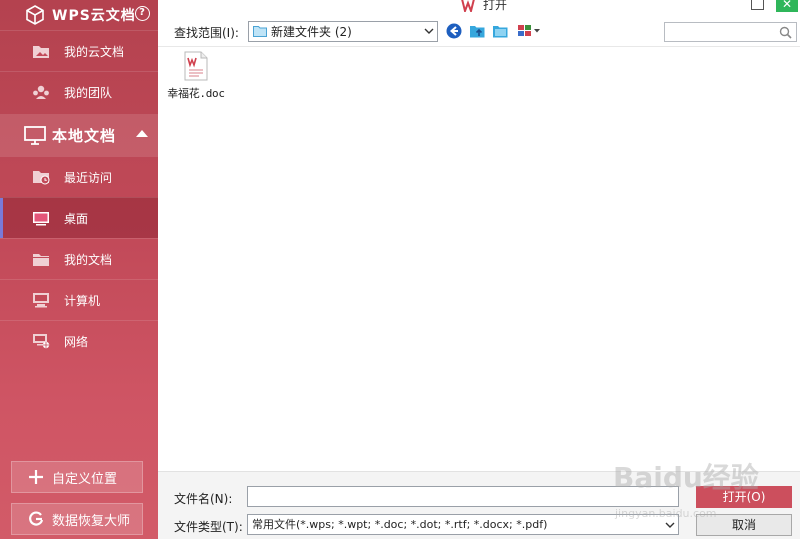  What do you see at coordinates (203, 499) in the screenshot?
I see `filename-label: 文件名(N):` at bounding box center [203, 499].